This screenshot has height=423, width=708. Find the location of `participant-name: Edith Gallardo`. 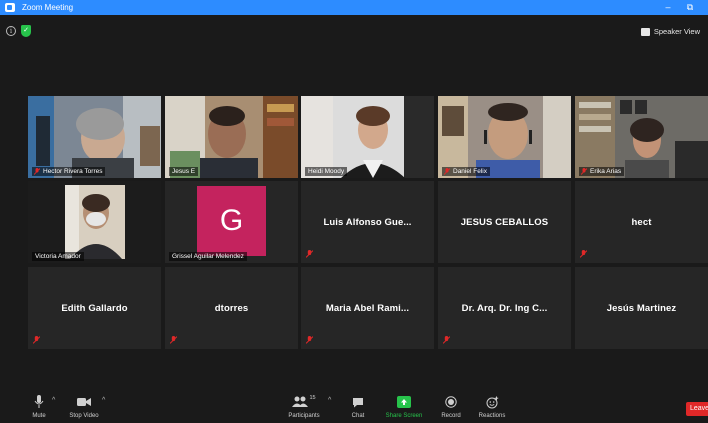

participant-name: Edith Gallardo is located at coordinates (94, 308).